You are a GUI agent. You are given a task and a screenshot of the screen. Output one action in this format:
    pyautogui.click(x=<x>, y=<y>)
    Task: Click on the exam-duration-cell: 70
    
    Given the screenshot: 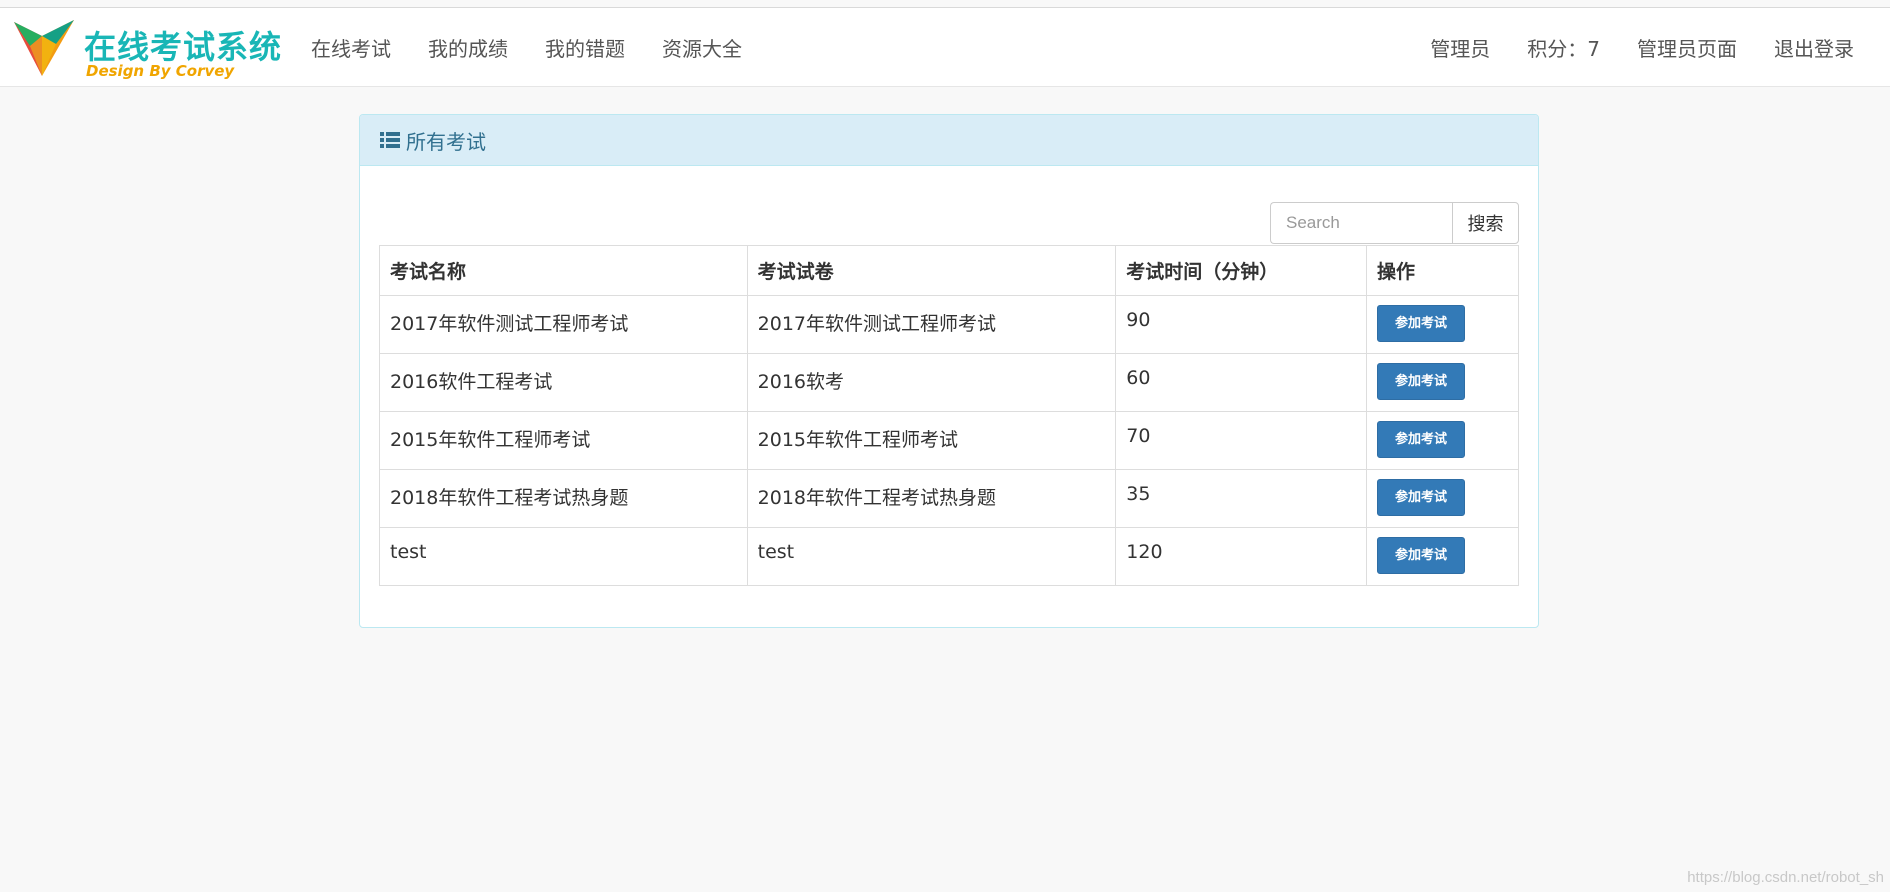 What is the action you would take?
    pyautogui.click(x=1241, y=440)
    